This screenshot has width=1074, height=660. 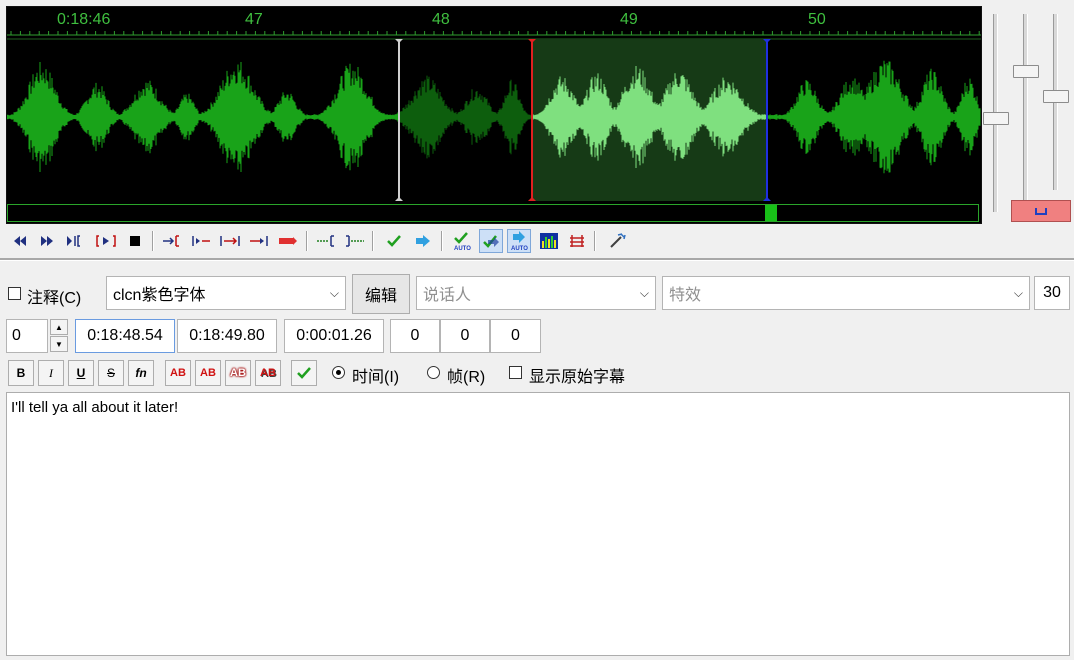 I want to click on check-icon, so click(x=304, y=373).